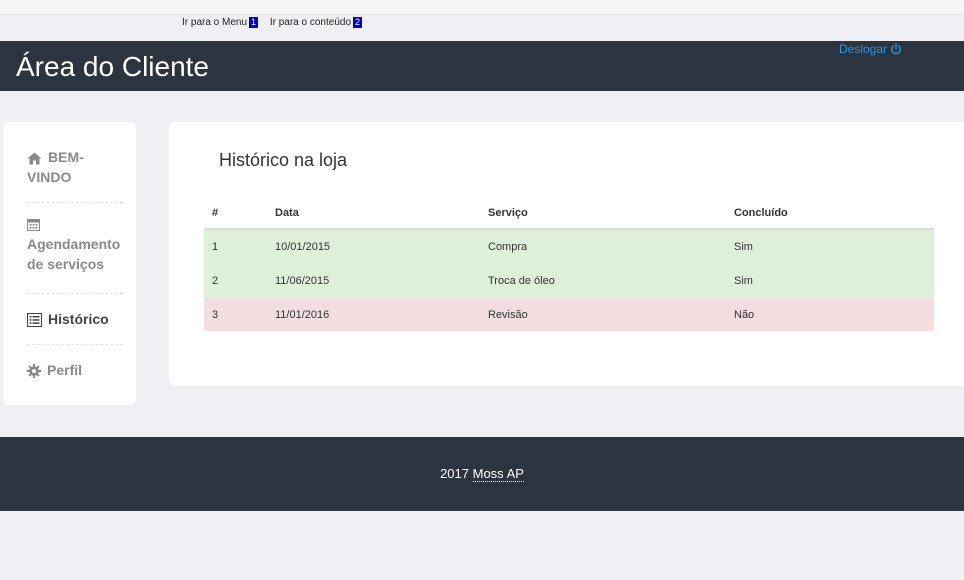  What do you see at coordinates (482, 7) in the screenshot?
I see `top-bar` at bounding box center [482, 7].